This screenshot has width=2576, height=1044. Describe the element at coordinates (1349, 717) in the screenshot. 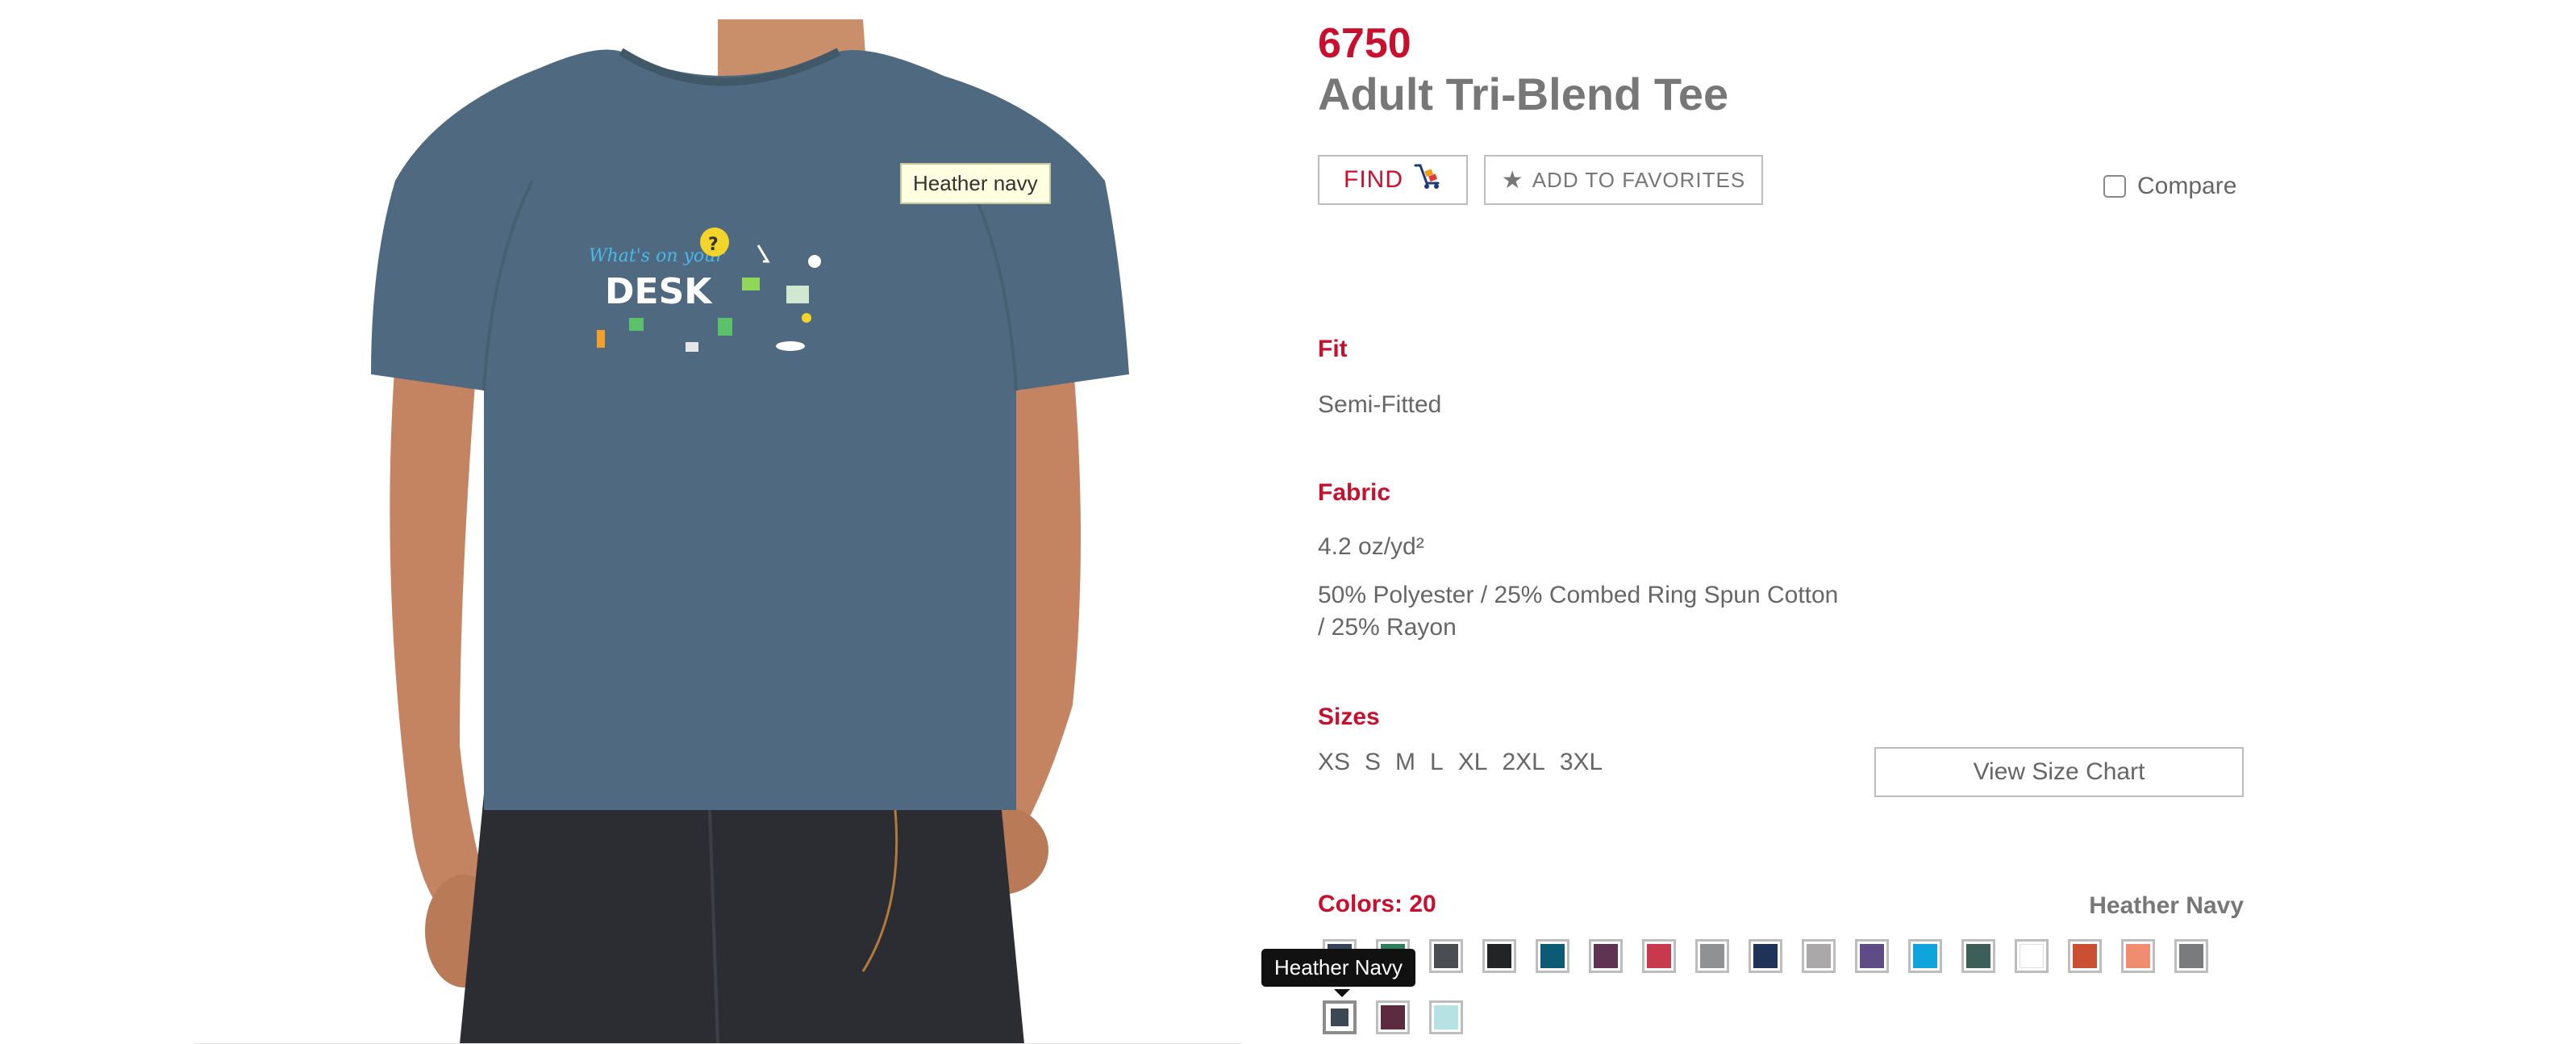

I see `sizes-heading: Sizes` at that location.